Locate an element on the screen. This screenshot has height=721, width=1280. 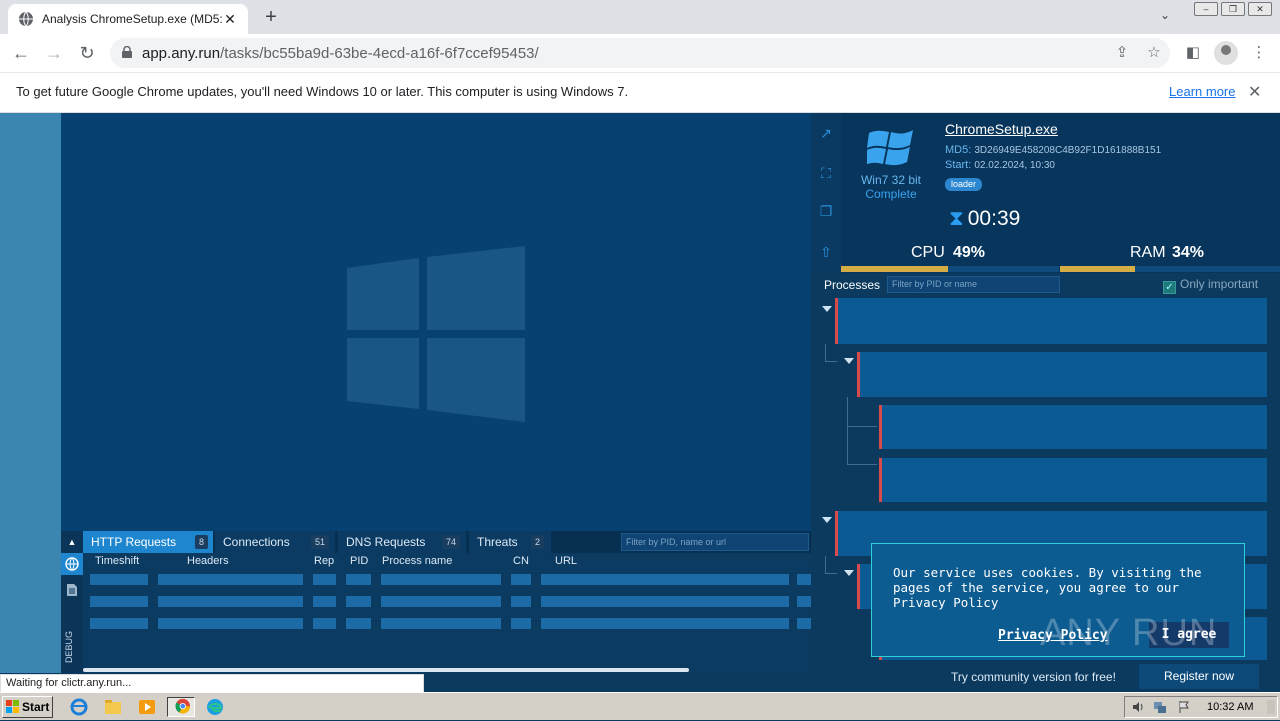
tab-title: Analysis ChromeSetup.exe (MD5: 3D is located at coordinates (132, 19).